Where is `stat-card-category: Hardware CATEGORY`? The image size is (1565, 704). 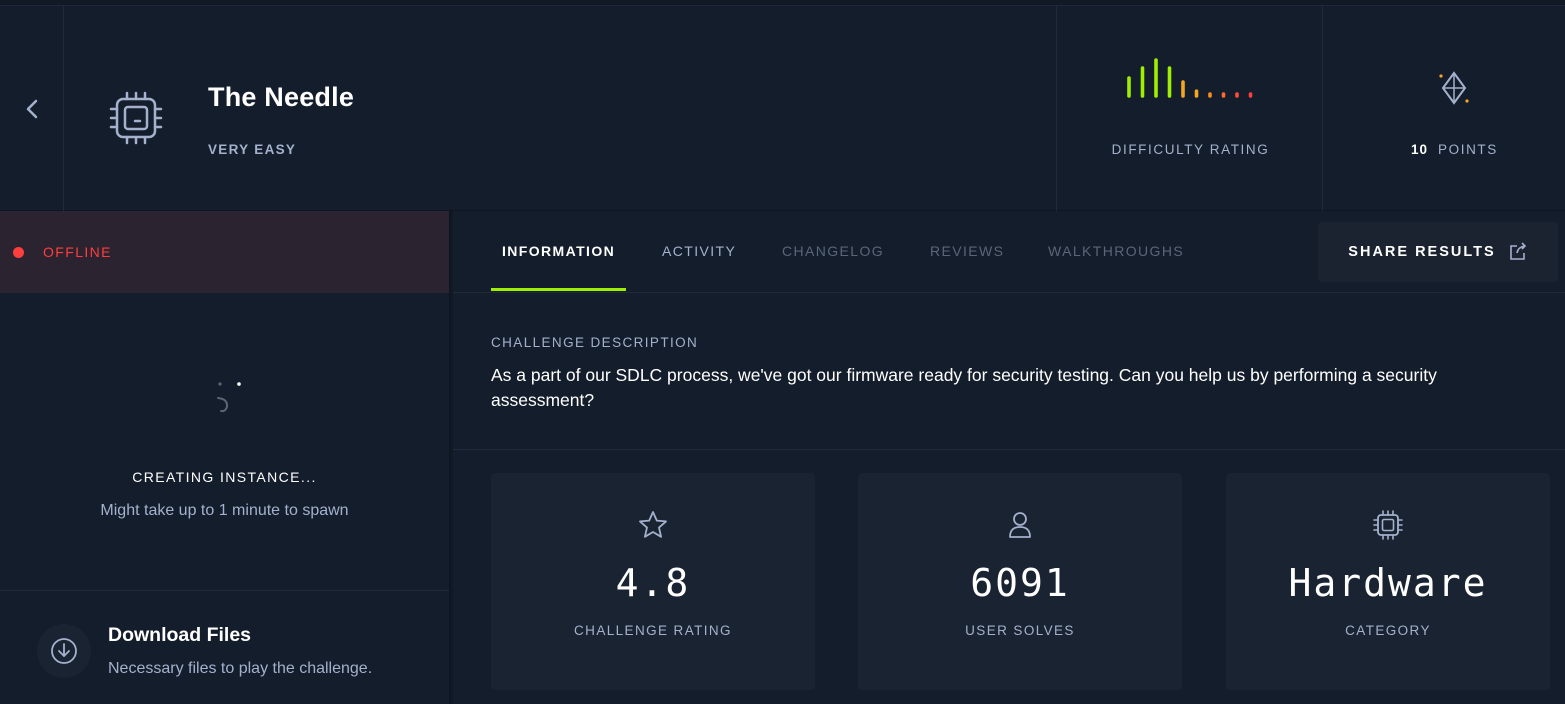 stat-card-category: Hardware CATEGORY is located at coordinates (1388, 581).